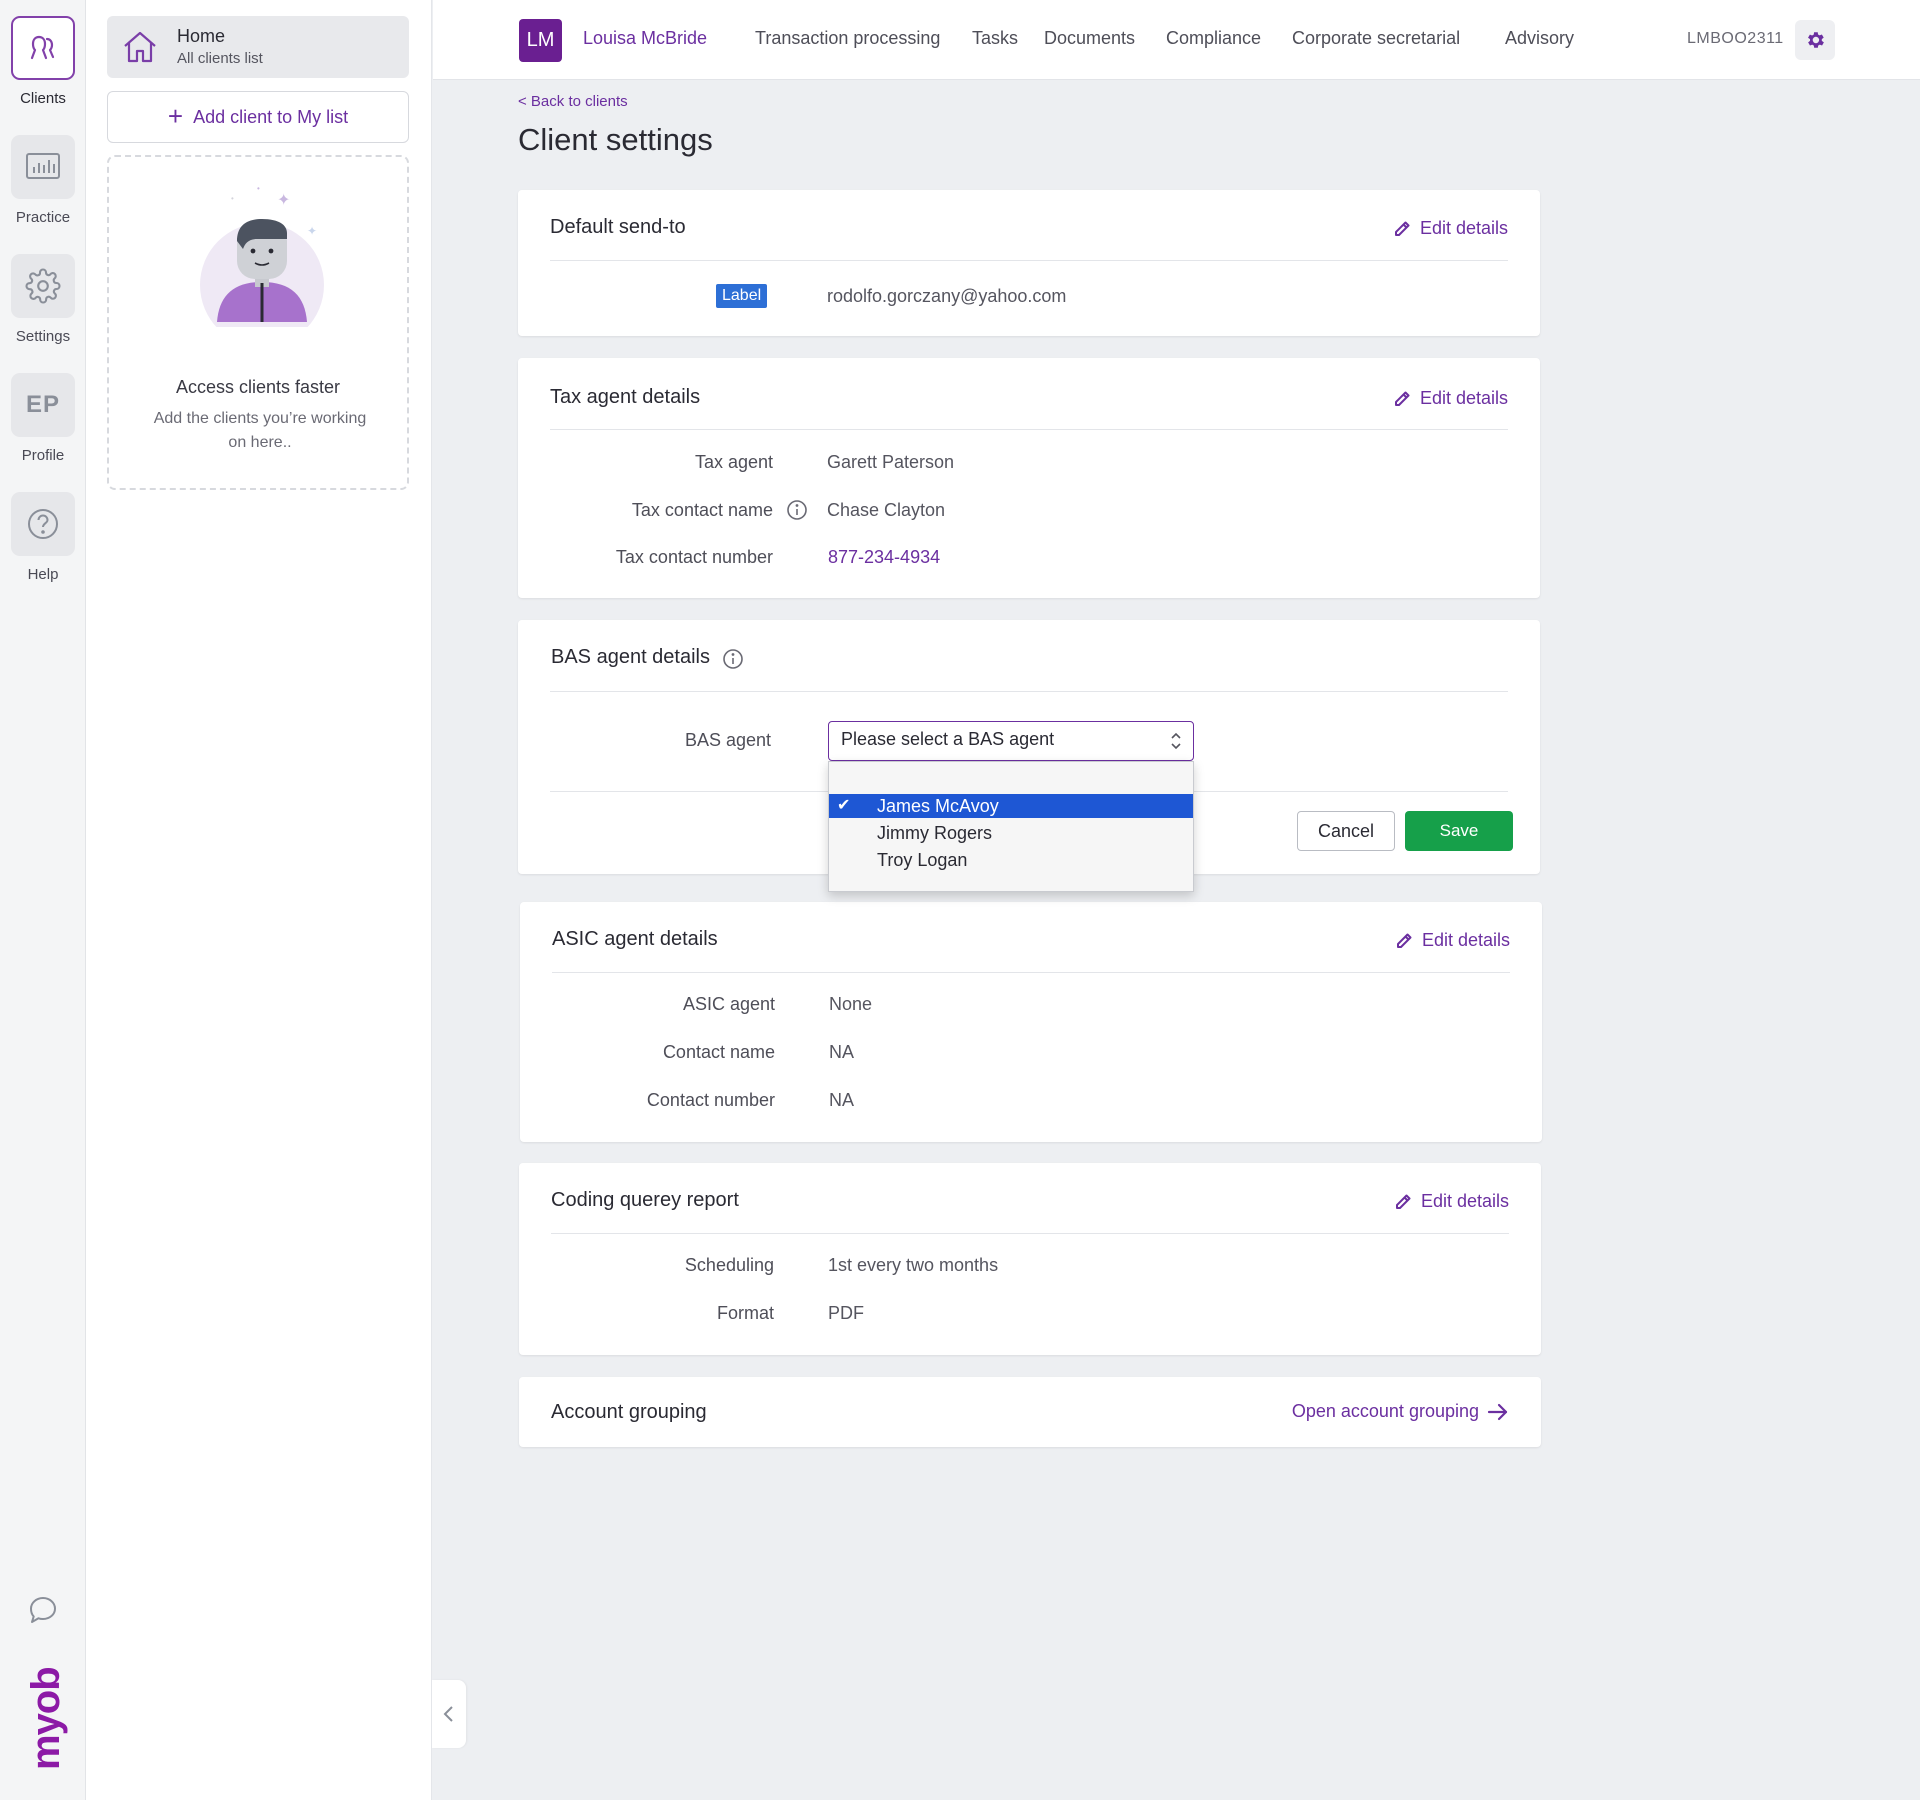  I want to click on label-badge: Label, so click(742, 296).